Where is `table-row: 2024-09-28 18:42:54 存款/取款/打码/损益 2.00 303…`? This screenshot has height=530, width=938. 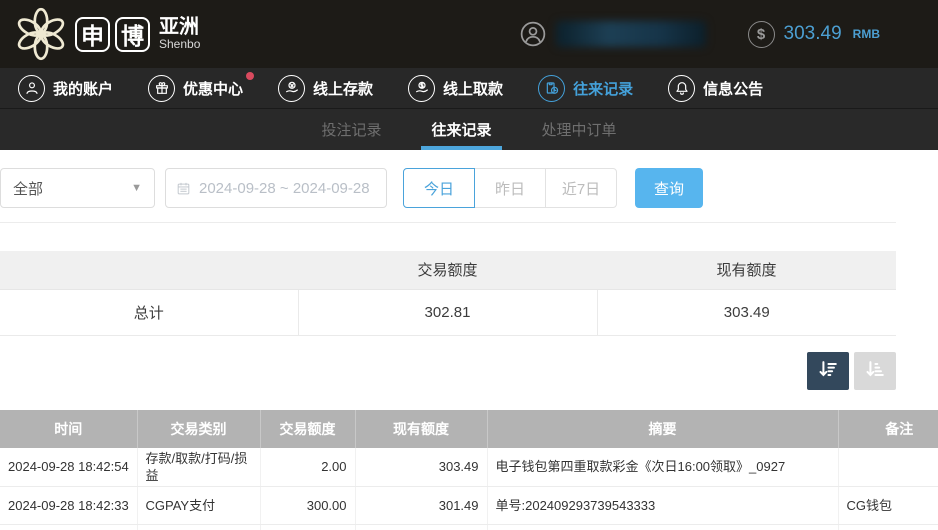 table-row: 2024-09-28 18:42:54 存款/取款/打码/损益 2.00 303… is located at coordinates (469, 467).